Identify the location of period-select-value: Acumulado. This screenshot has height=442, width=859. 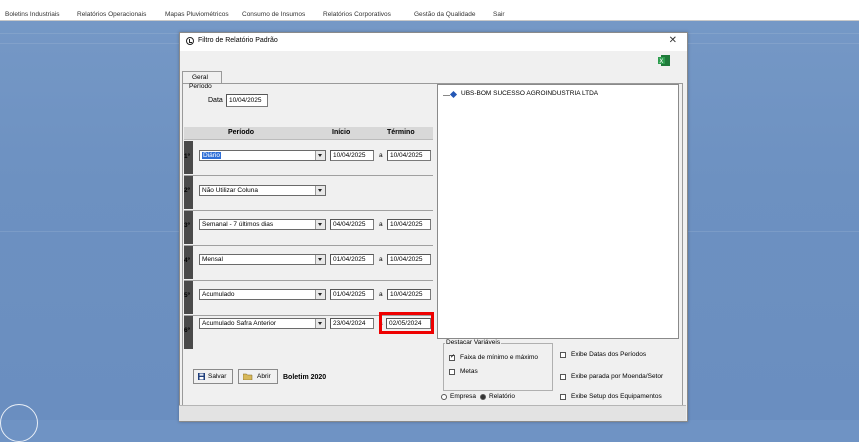
(218, 294).